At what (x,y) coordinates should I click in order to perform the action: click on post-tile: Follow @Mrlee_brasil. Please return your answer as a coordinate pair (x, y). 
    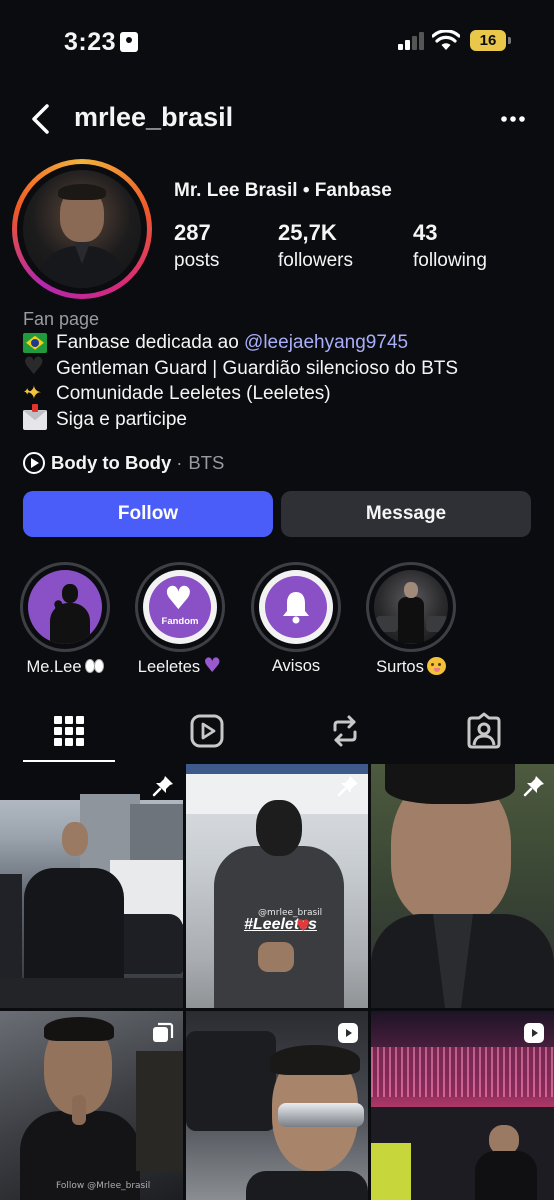
    Looking at the image, I should click on (91, 1105).